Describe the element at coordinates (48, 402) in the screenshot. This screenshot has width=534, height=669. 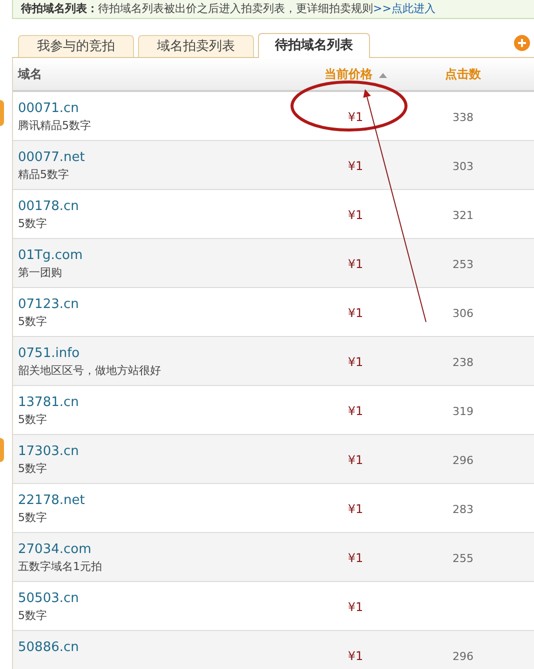
I see `domain-link: 13781.cn` at that location.